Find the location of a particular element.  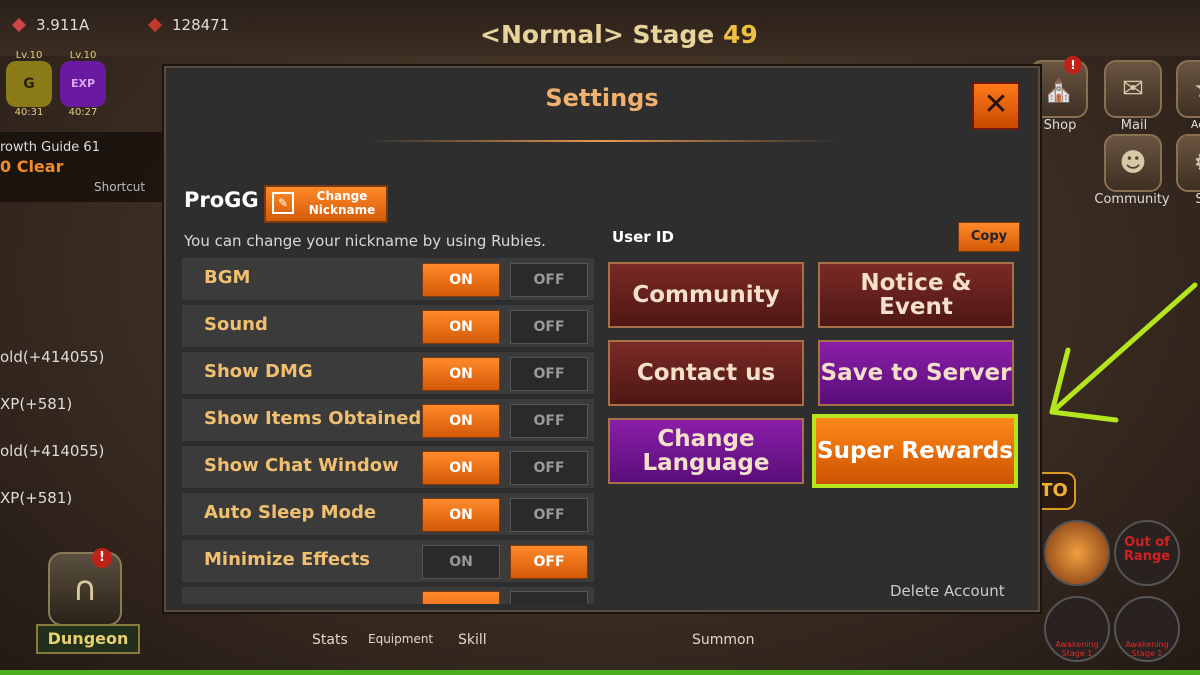

growth-guide-title: rowth Guide 61 is located at coordinates (50, 147).